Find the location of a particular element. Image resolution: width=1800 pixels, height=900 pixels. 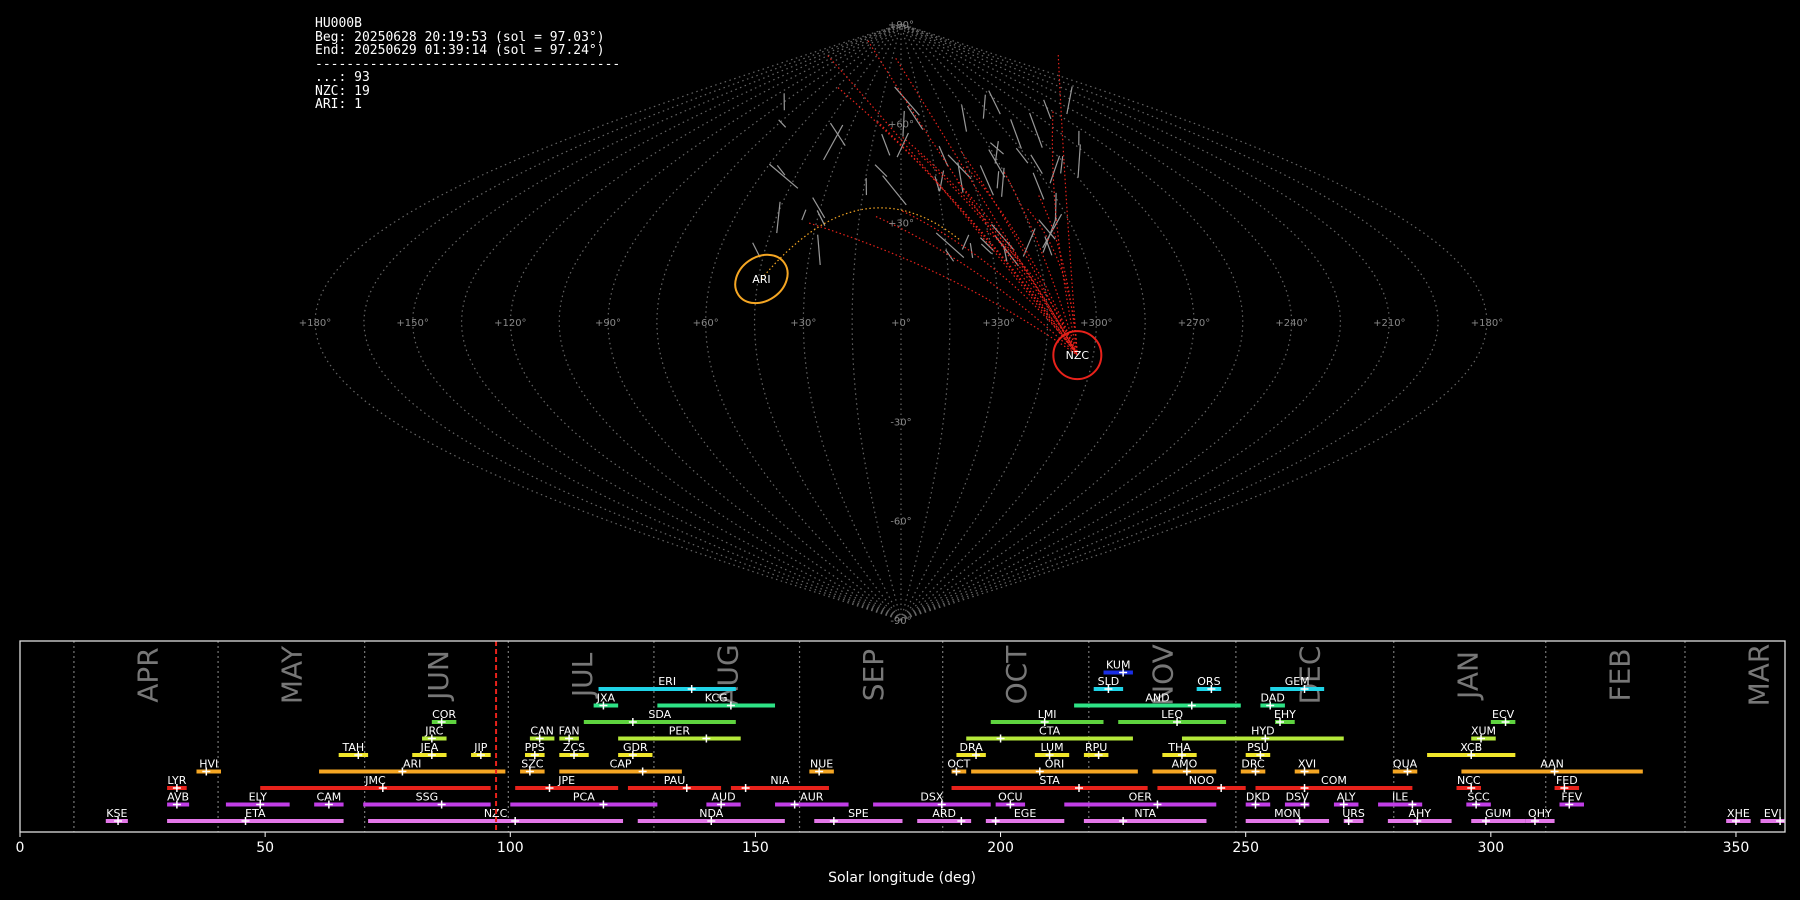

shower-label-gdr: GDR is located at coordinates (635, 747).